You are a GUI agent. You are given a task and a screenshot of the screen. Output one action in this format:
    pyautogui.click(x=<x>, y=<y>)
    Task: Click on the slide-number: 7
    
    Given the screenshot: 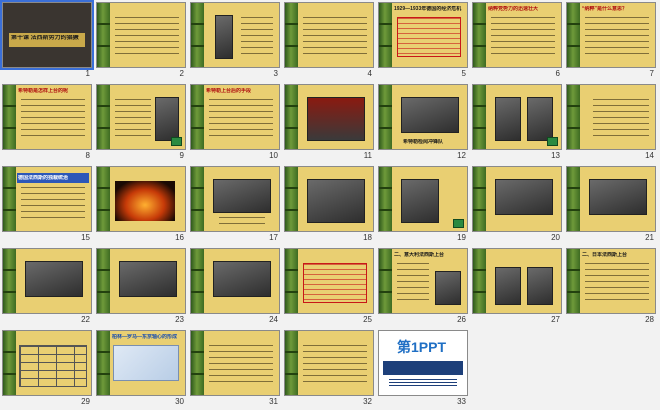 What is the action you would take?
    pyautogui.click(x=651, y=73)
    